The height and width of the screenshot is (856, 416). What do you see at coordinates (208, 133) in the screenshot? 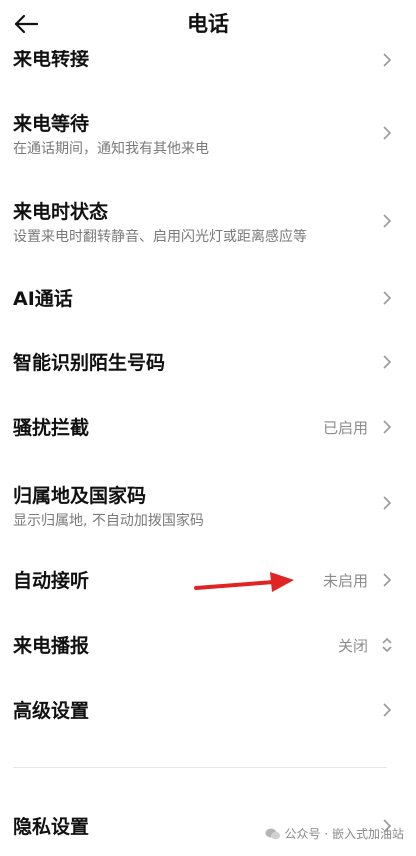
I see `row-call-waiting: 来电等待 在通话期间，通知我有其他来电` at bounding box center [208, 133].